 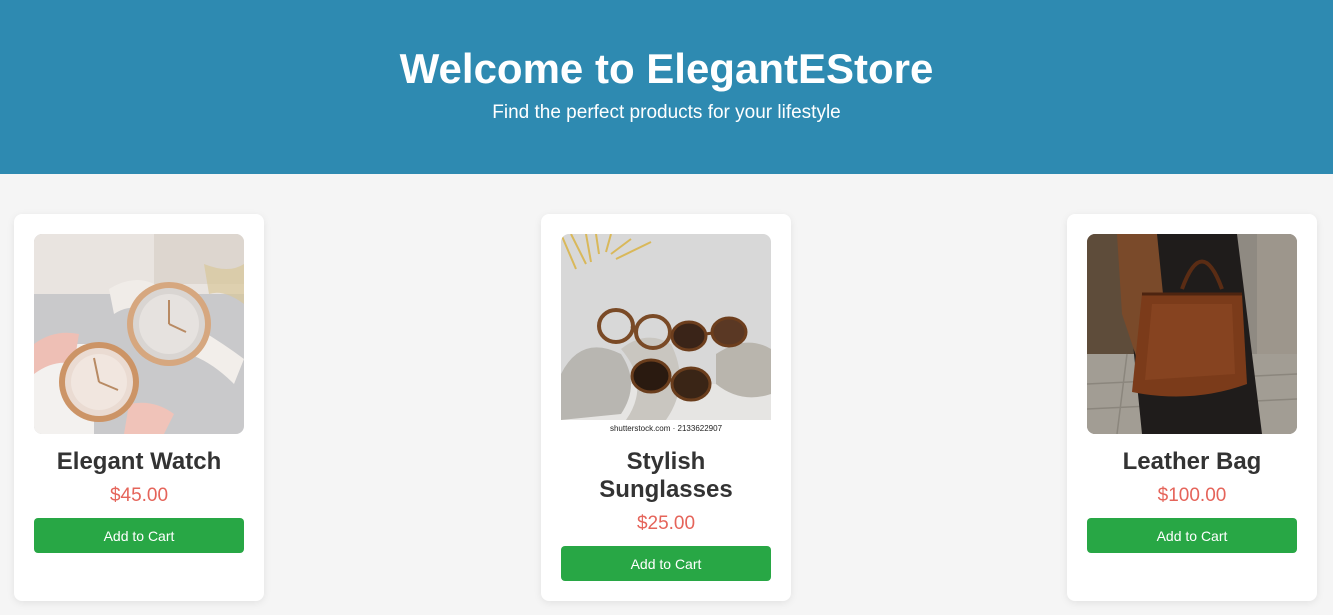 I want to click on product-image-leather-bag, so click(x=1192, y=334).